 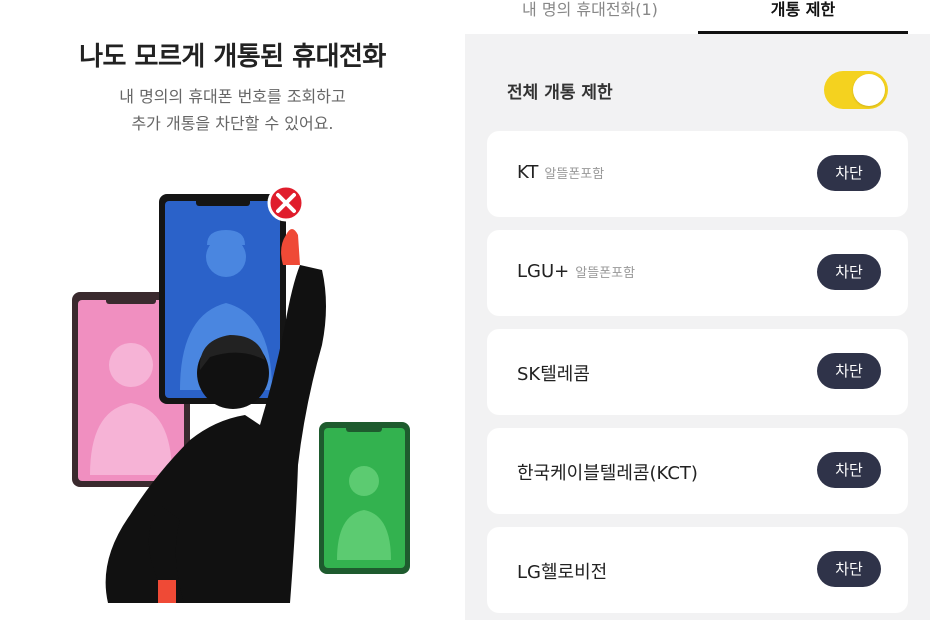 I want to click on all-restriction-row: 전체 개통 제한, so click(x=697, y=90).